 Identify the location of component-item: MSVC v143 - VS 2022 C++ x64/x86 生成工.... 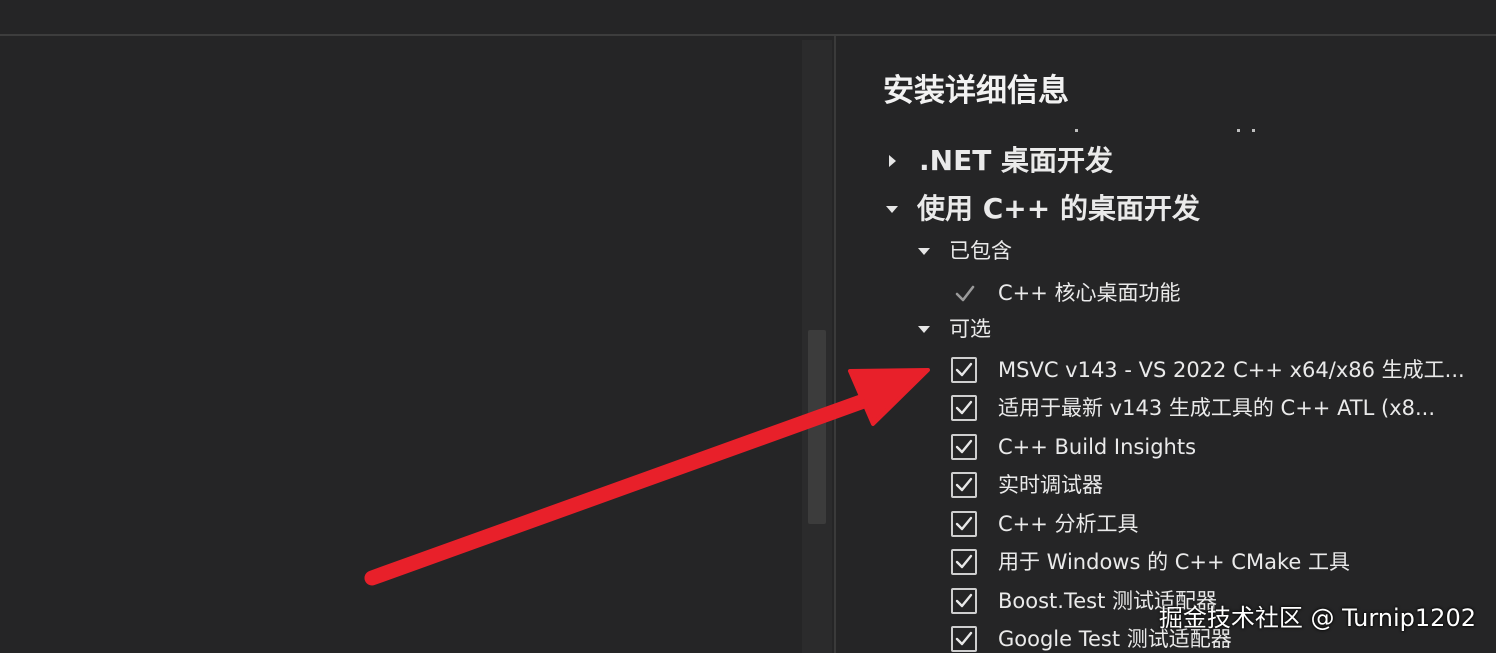
(1208, 370).